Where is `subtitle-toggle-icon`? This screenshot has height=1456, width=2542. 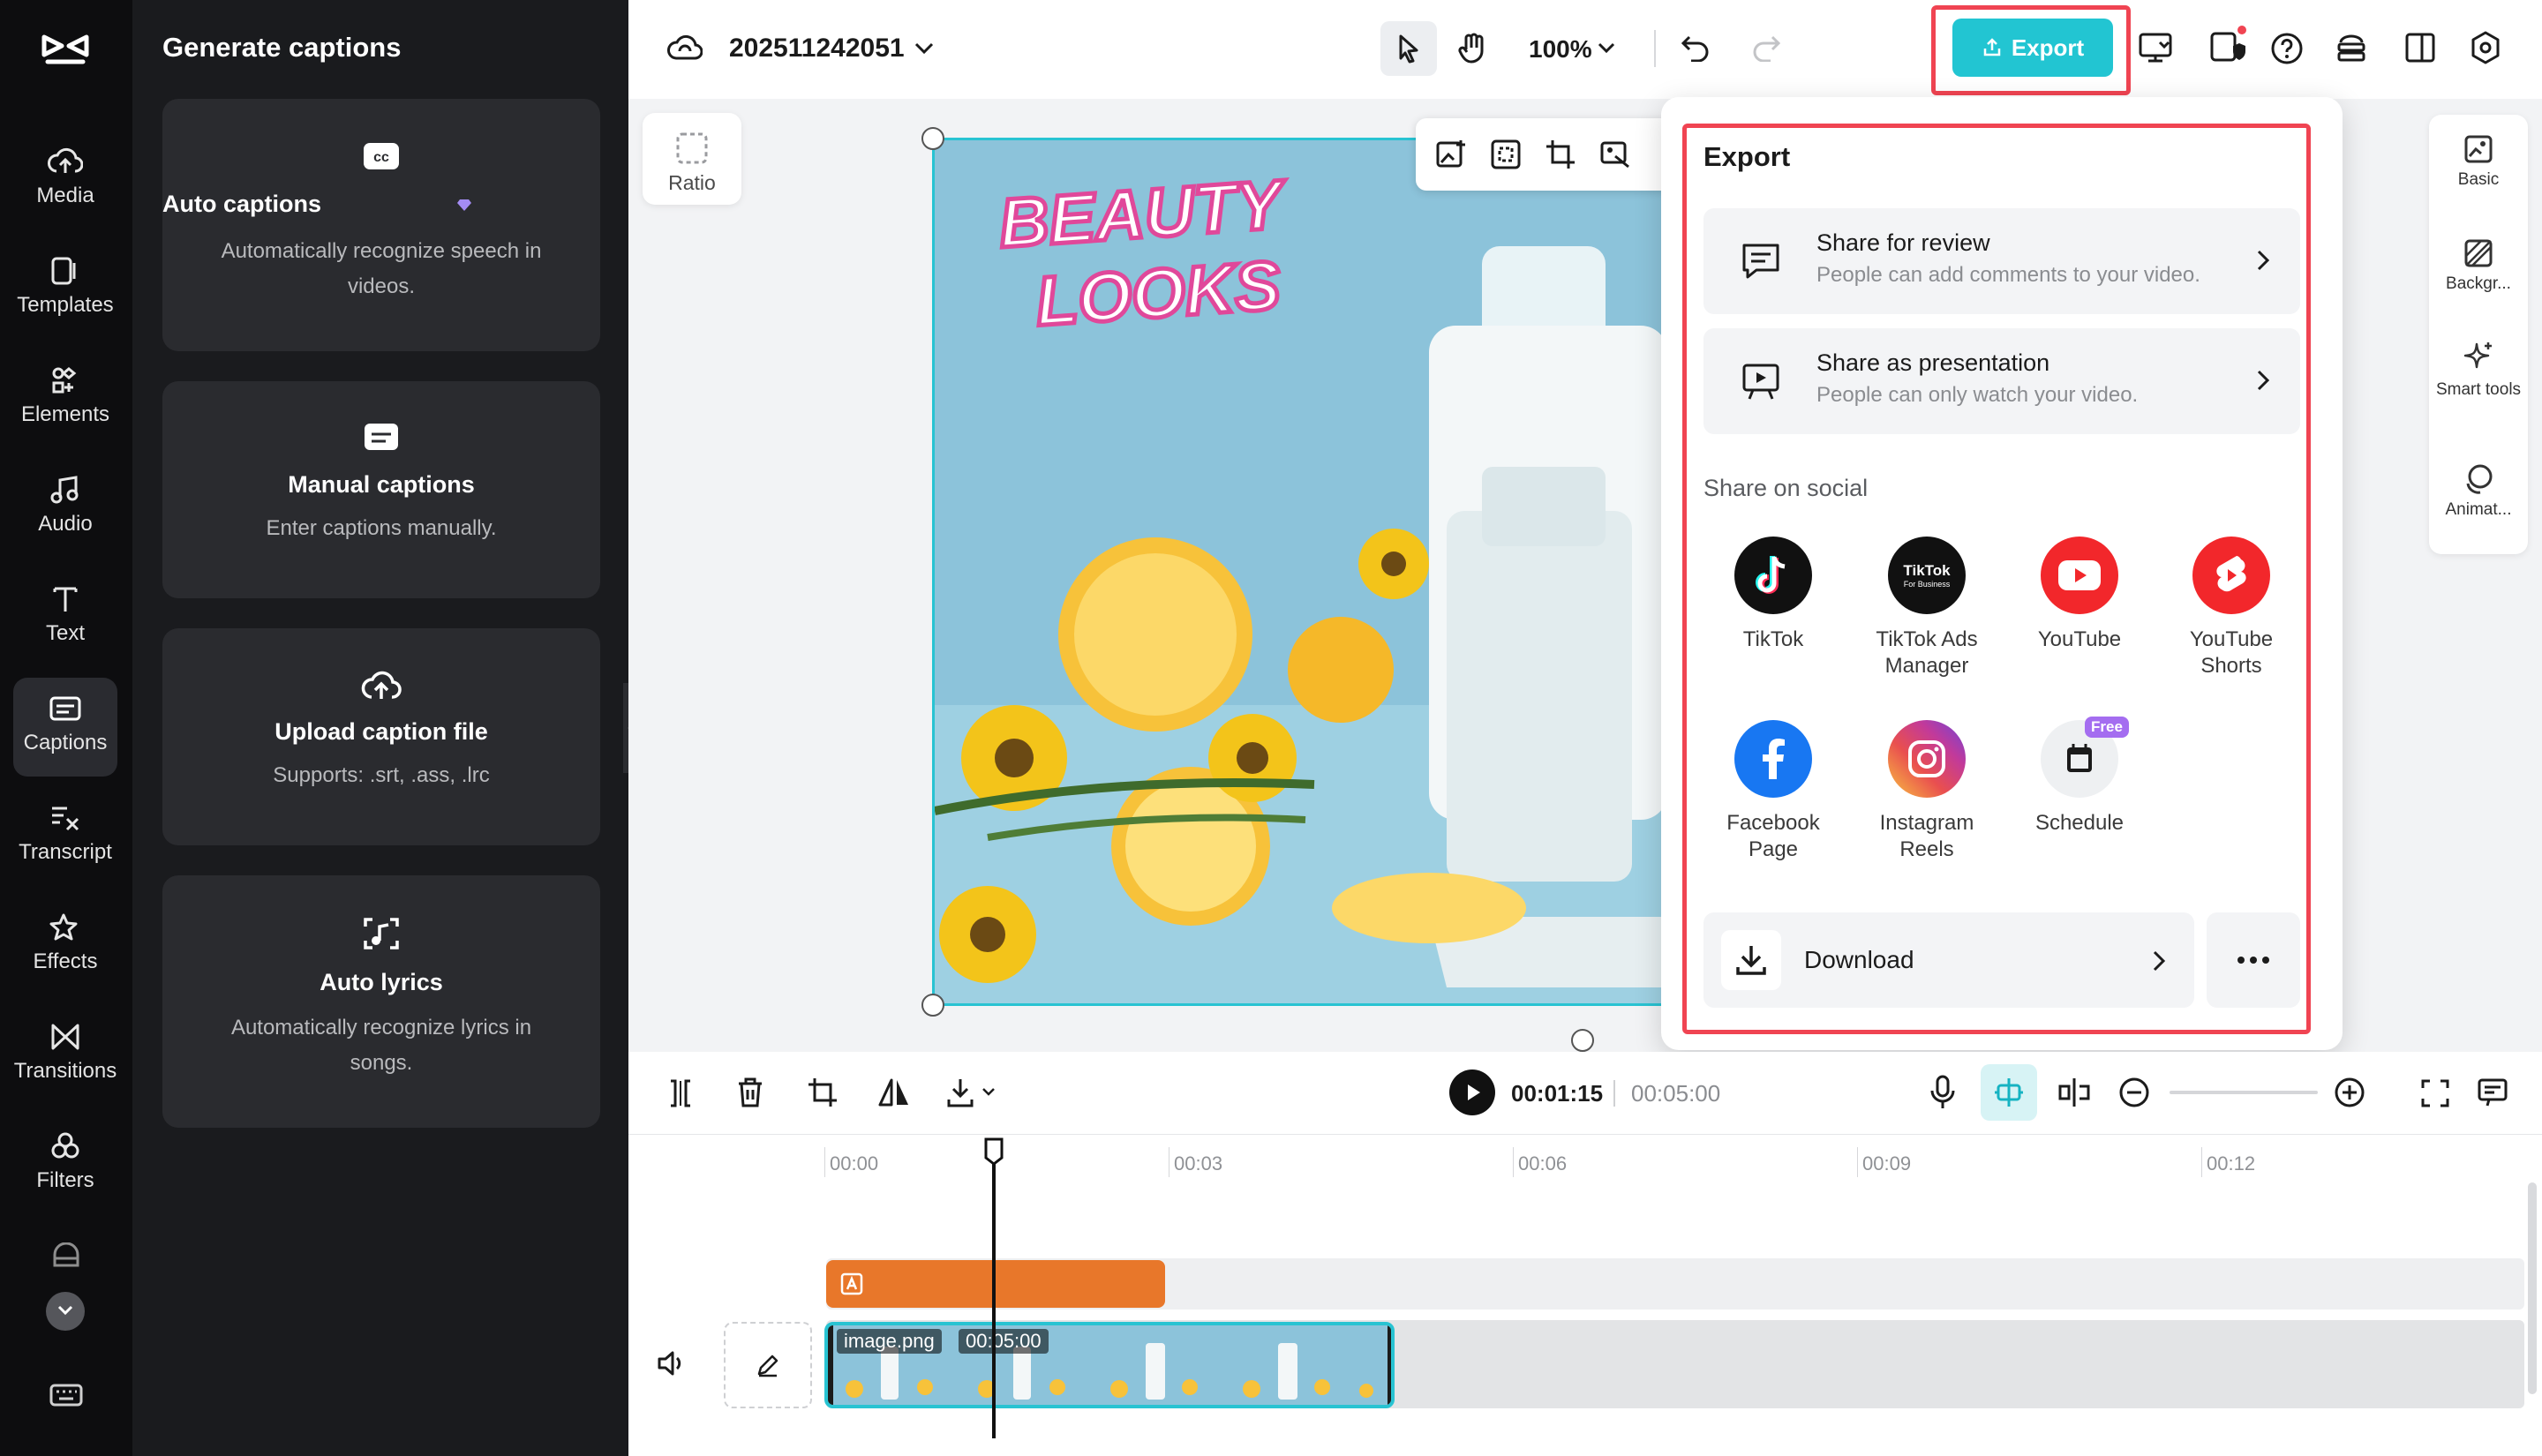 subtitle-toggle-icon is located at coordinates (2492, 1092).